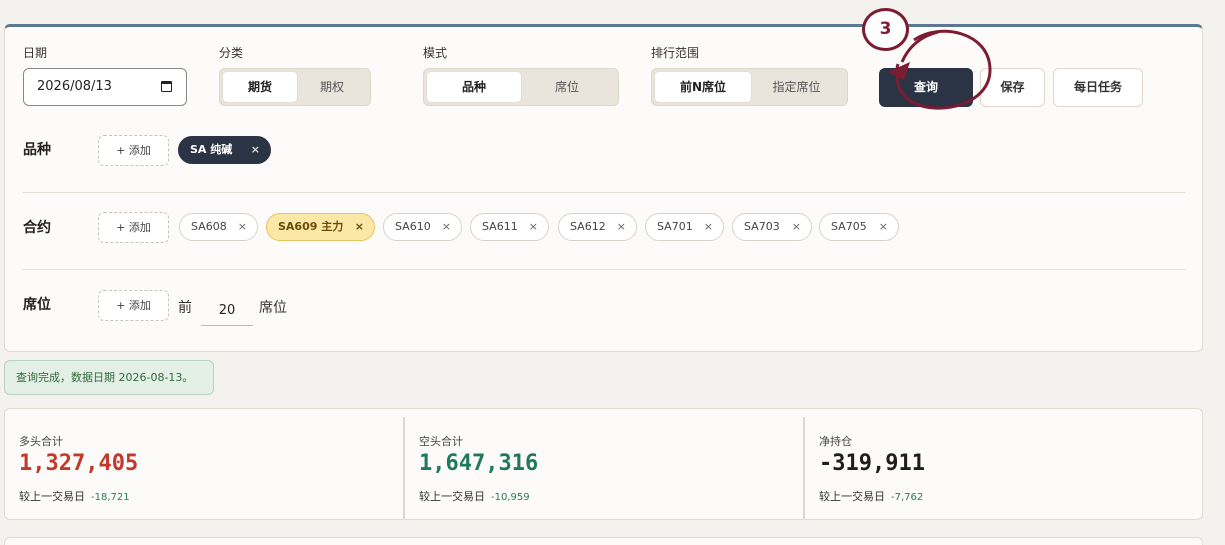 The height and width of the screenshot is (545, 1225). What do you see at coordinates (907, 497) in the screenshot?
I see `stat-change: -7,762` at bounding box center [907, 497].